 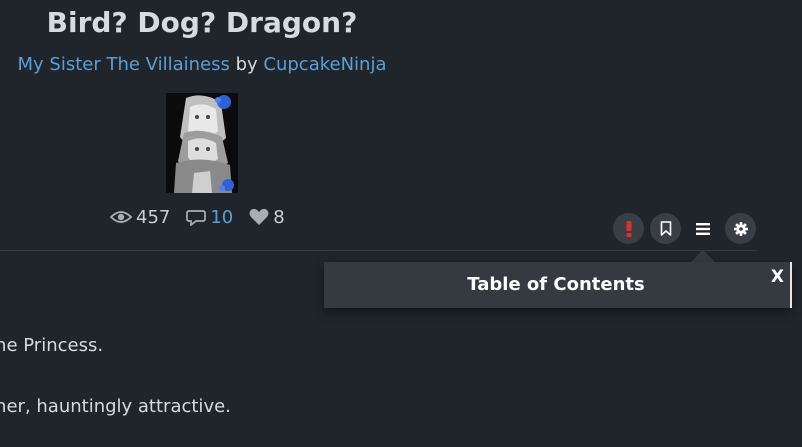 I want to click on author-link: CupcakeNinja, so click(x=324, y=64).